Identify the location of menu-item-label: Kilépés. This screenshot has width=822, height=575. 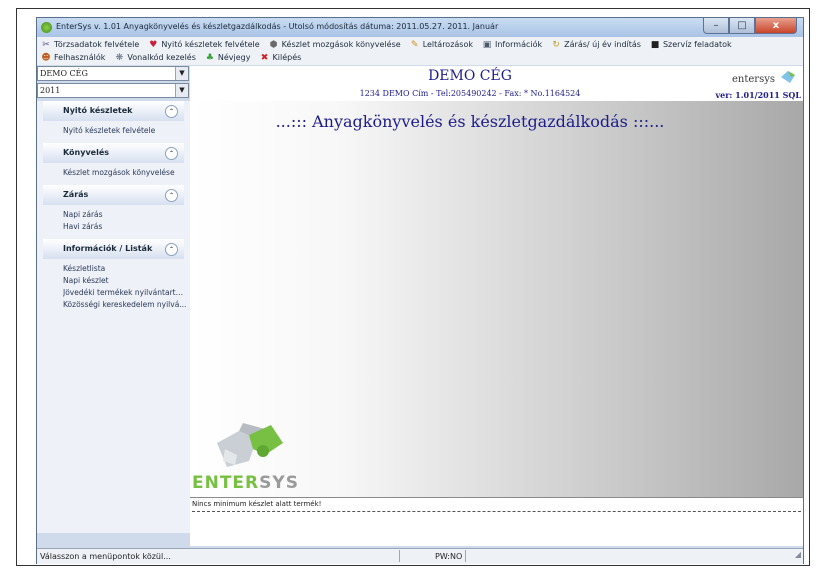
(287, 57).